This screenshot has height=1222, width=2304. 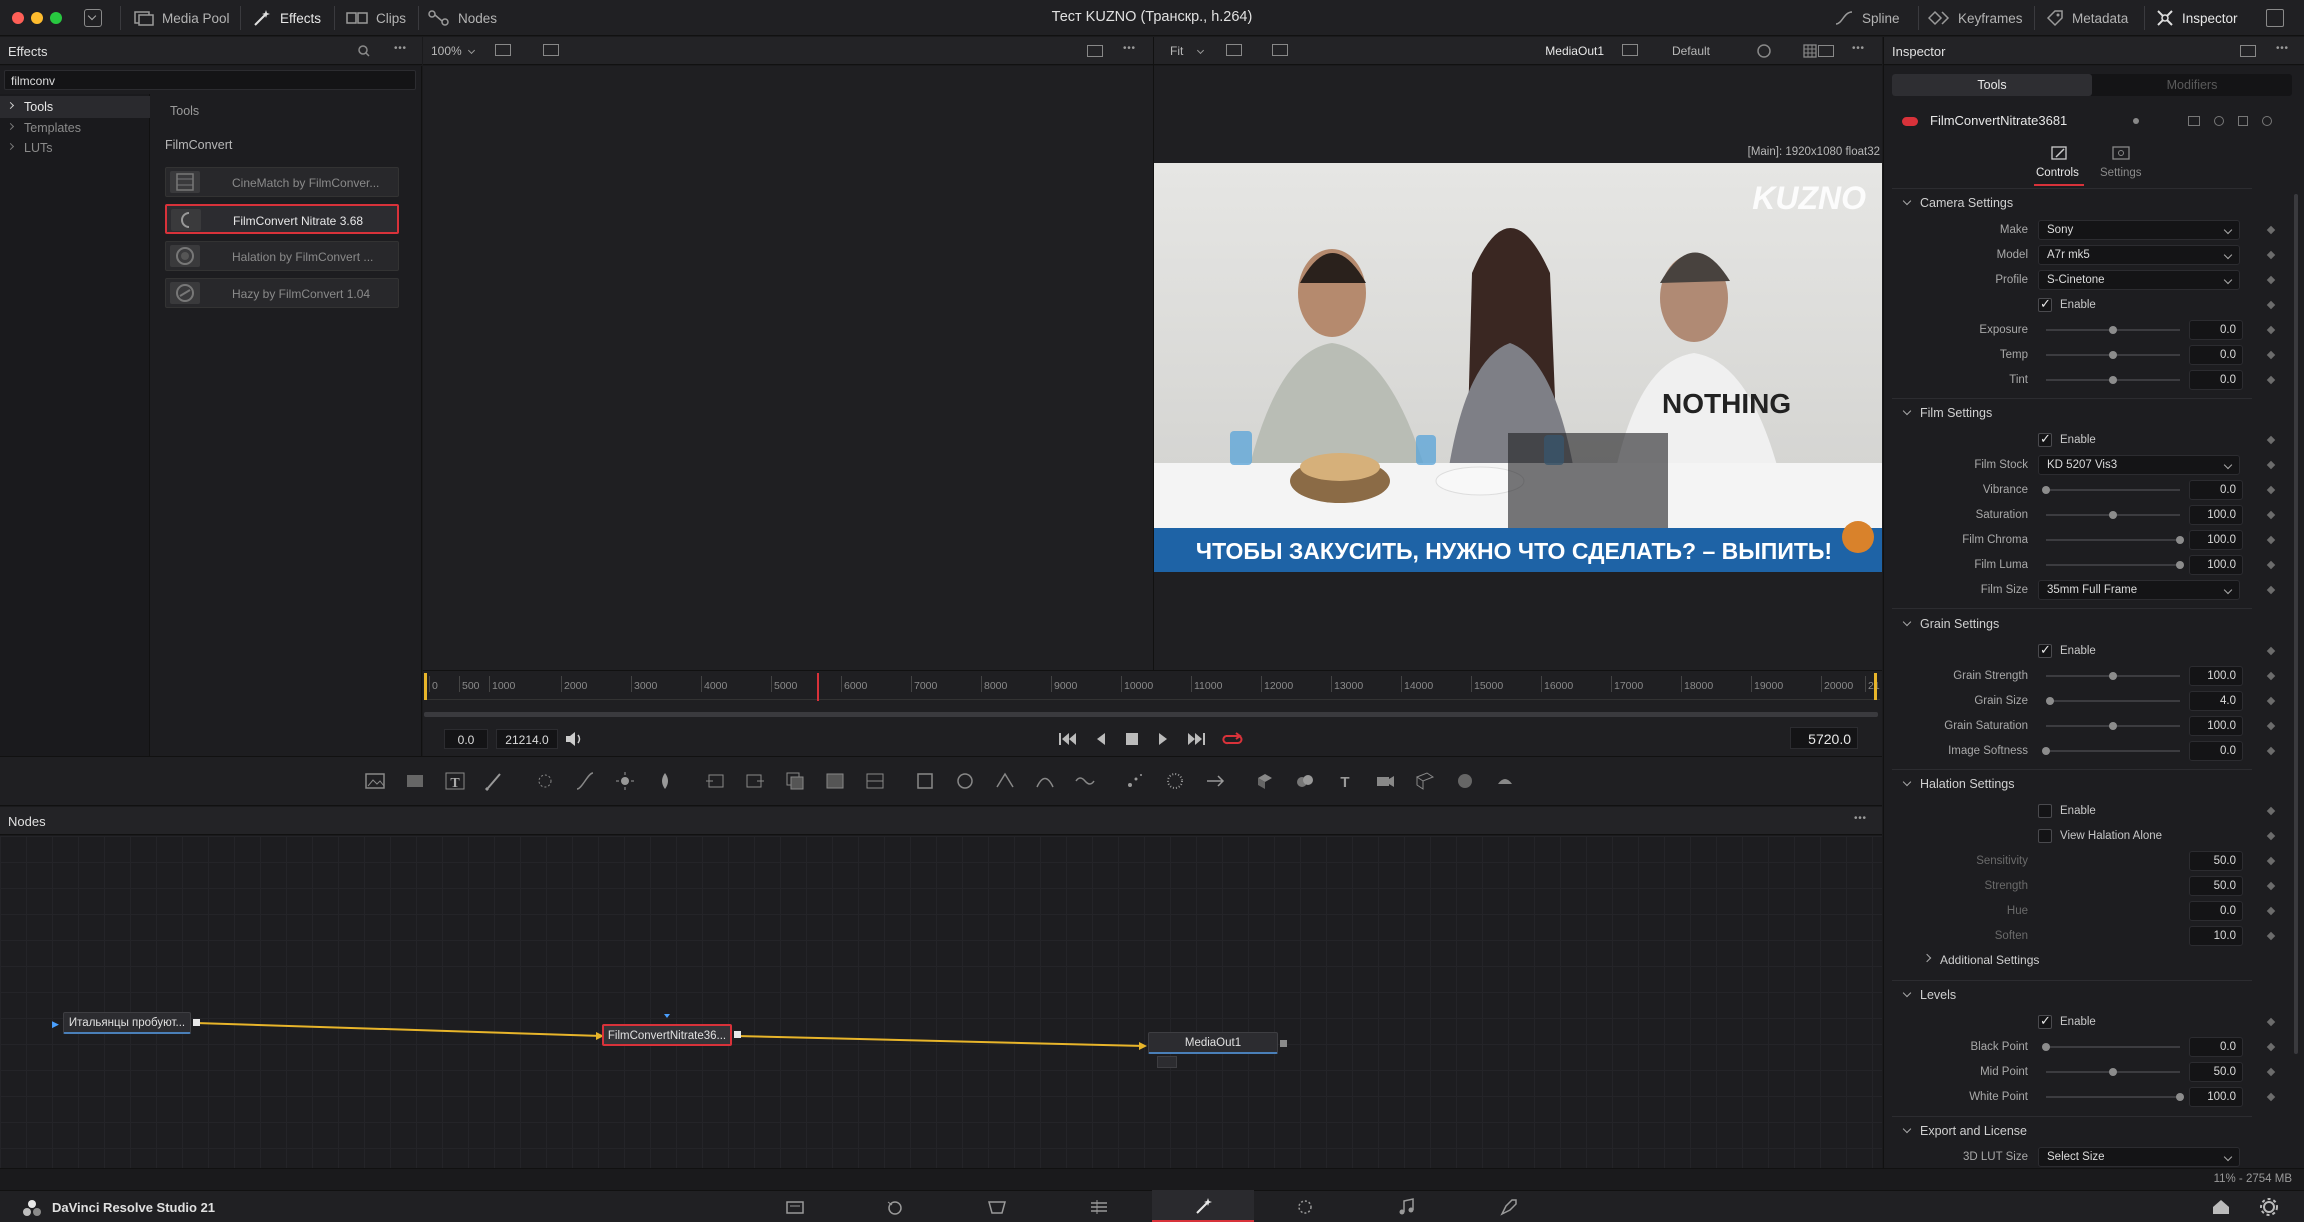 What do you see at coordinates (997, 1207) in the screenshot?
I see `edit-page-icon` at bounding box center [997, 1207].